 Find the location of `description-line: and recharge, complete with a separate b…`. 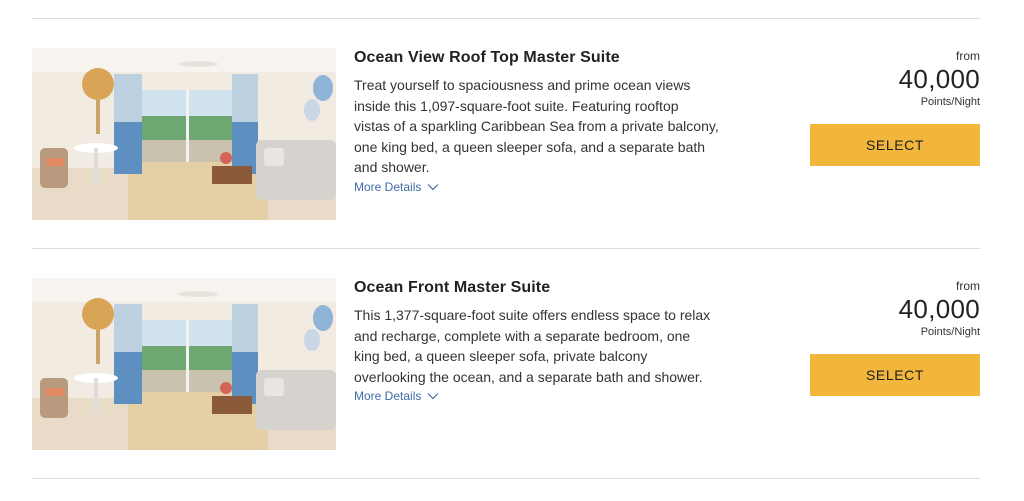

description-line: and recharge, complete with a separate b… is located at coordinates (522, 335).